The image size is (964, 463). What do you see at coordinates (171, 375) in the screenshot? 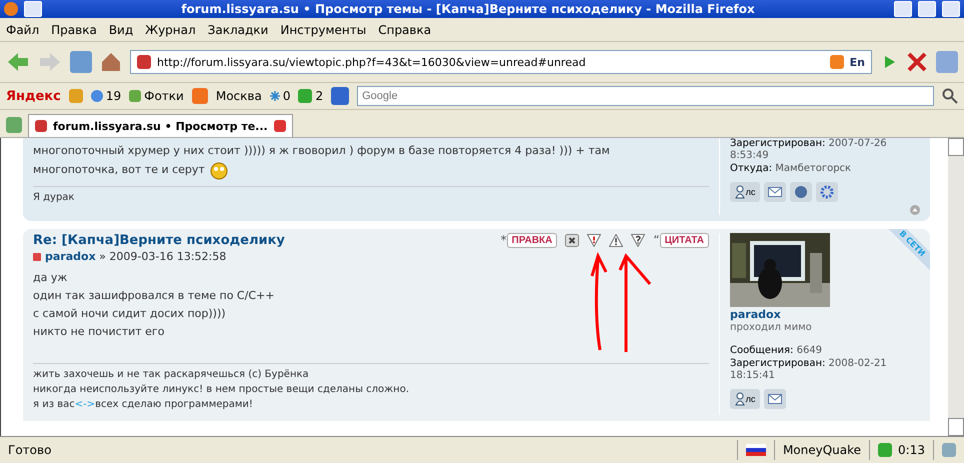
I see `signature-text: жить захочешь и не так раскарячешься (с) Бурёнка` at bounding box center [171, 375].